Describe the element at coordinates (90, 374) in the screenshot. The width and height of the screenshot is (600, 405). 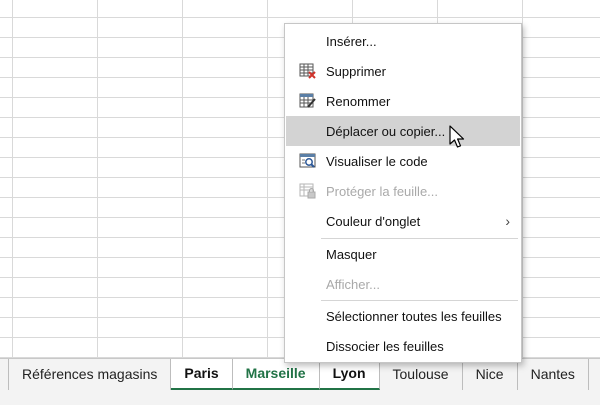
I see `sheet-tab-references-magasins: Références magasins` at that location.